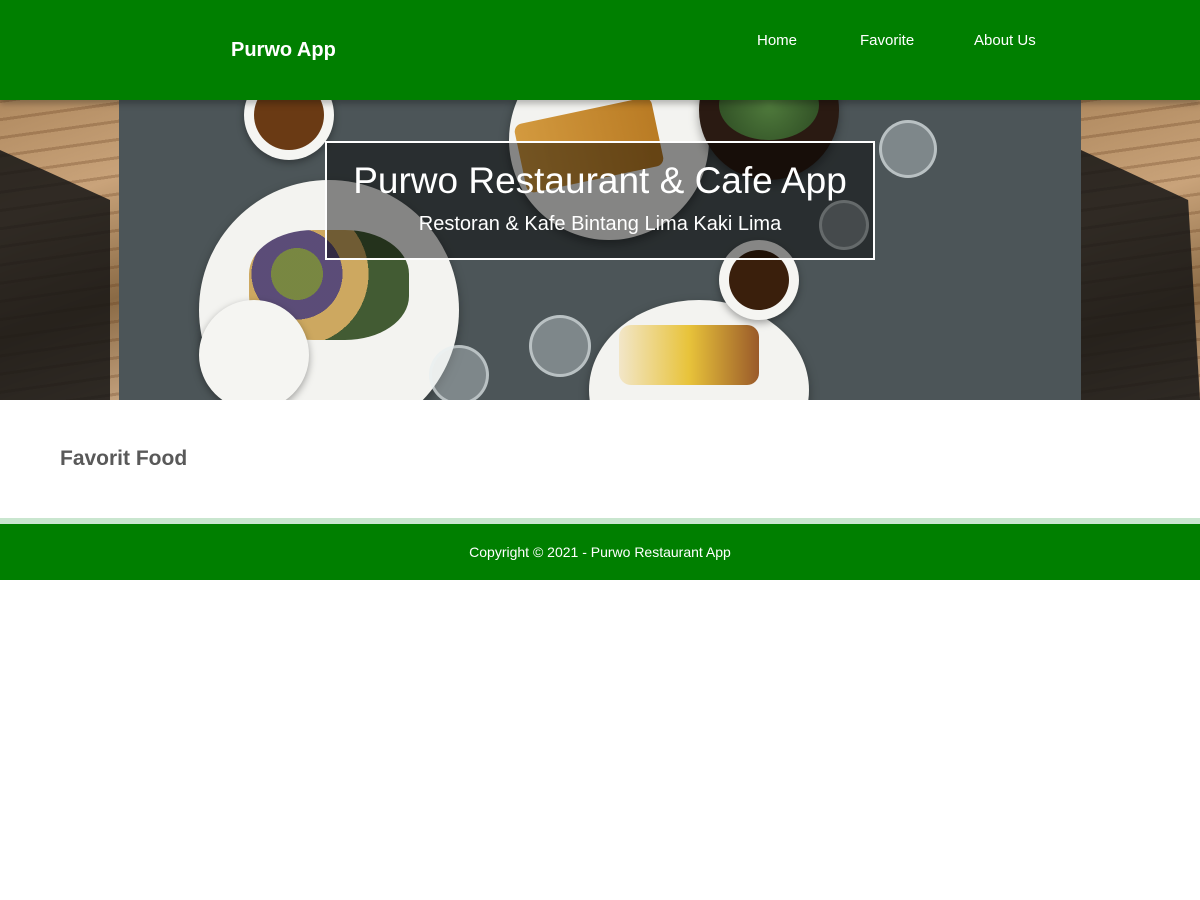 The image size is (1200, 900). I want to click on brand-logo-text: Purwo App, so click(283, 50).